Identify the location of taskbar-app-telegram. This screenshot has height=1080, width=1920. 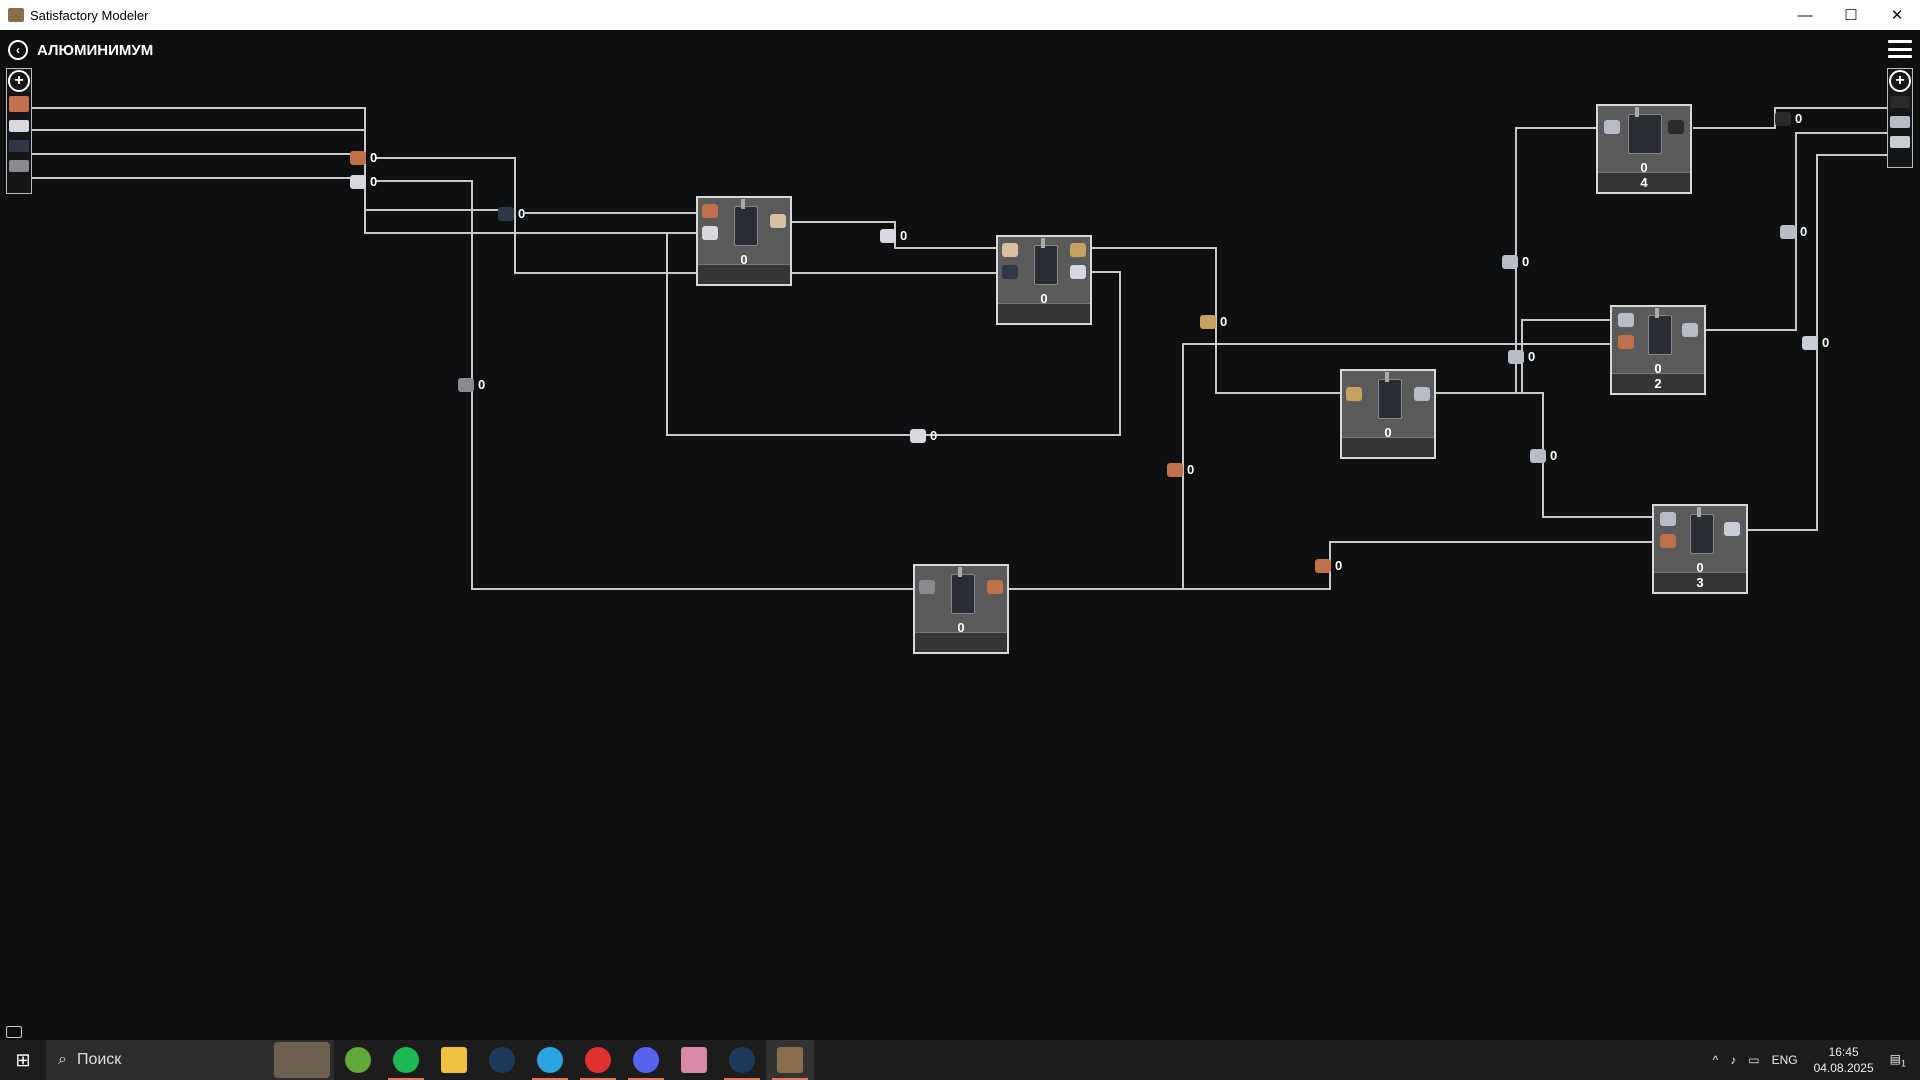
(550, 1060).